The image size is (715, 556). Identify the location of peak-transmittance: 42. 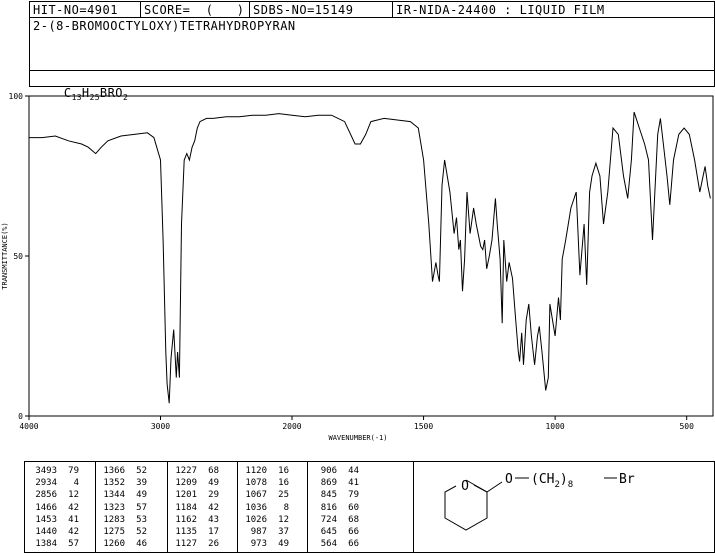
(73, 507).